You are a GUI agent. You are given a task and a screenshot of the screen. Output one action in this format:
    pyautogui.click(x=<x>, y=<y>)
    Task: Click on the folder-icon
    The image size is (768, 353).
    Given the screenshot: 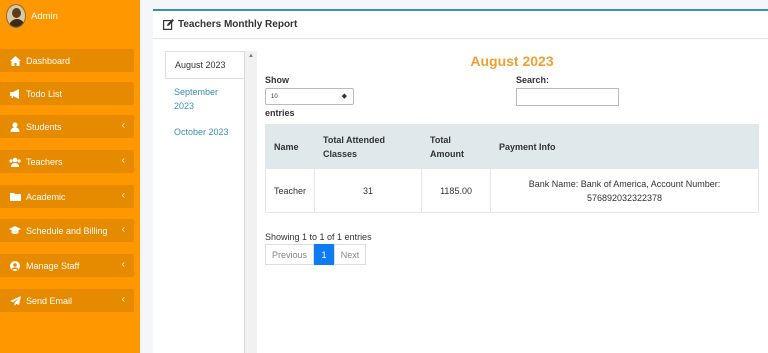 What is the action you would take?
    pyautogui.click(x=15, y=197)
    